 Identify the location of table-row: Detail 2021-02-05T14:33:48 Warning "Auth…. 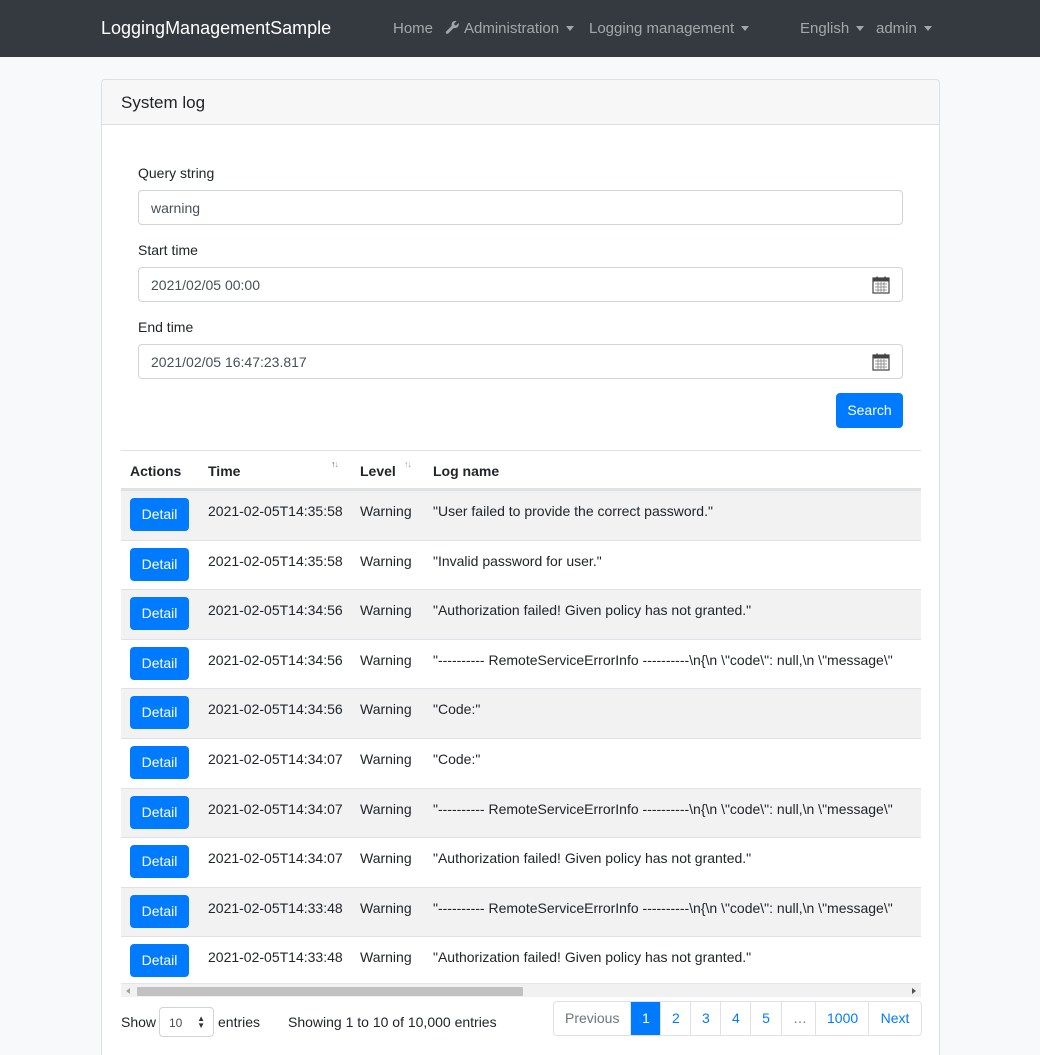
(521, 961).